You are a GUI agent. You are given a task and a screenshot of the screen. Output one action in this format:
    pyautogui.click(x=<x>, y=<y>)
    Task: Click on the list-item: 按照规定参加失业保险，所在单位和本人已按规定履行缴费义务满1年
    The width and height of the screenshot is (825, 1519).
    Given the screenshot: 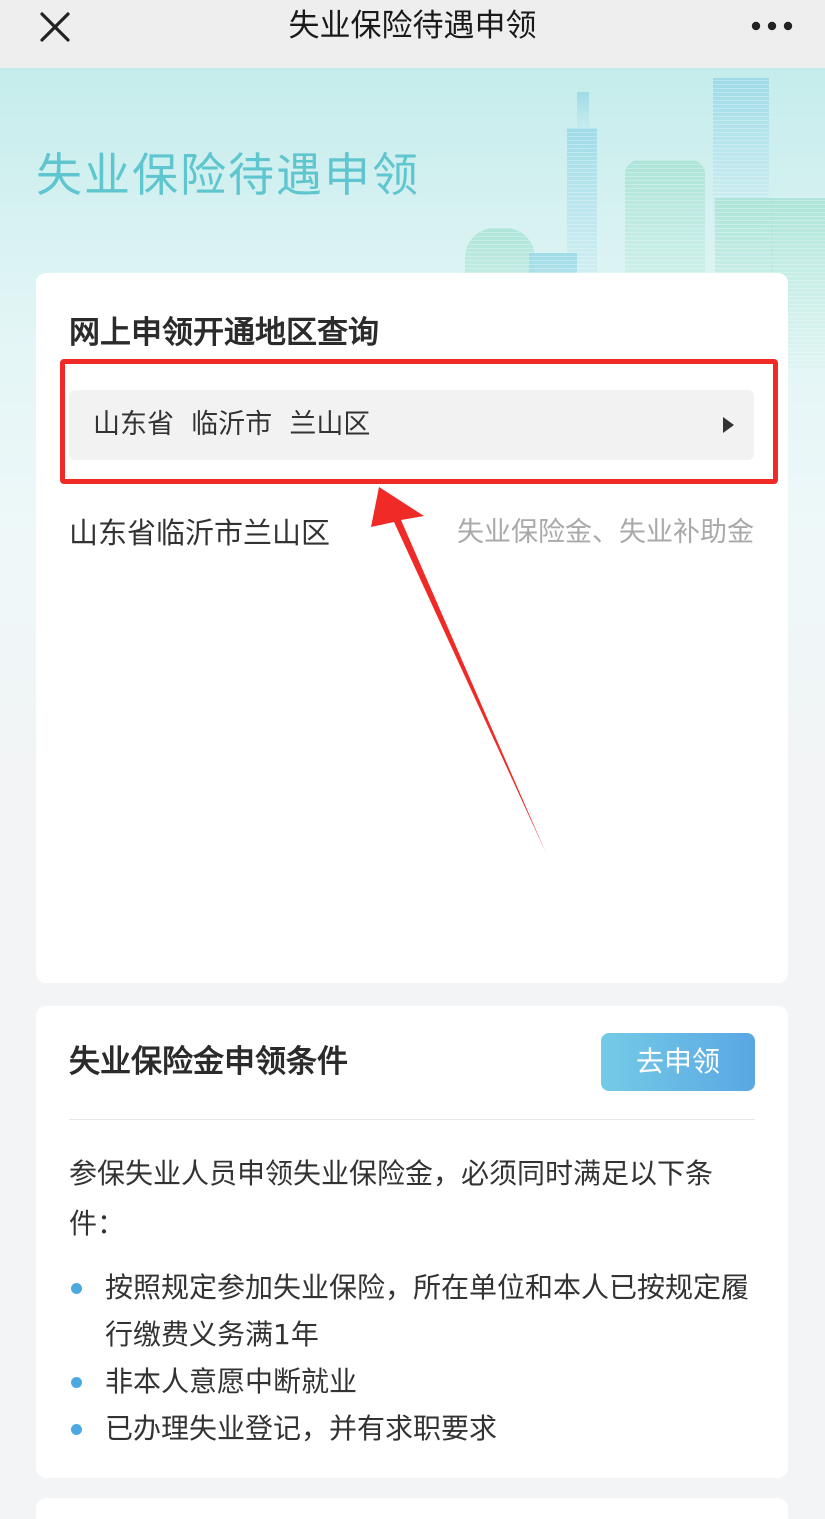 What is the action you would take?
    pyautogui.click(x=414, y=1311)
    